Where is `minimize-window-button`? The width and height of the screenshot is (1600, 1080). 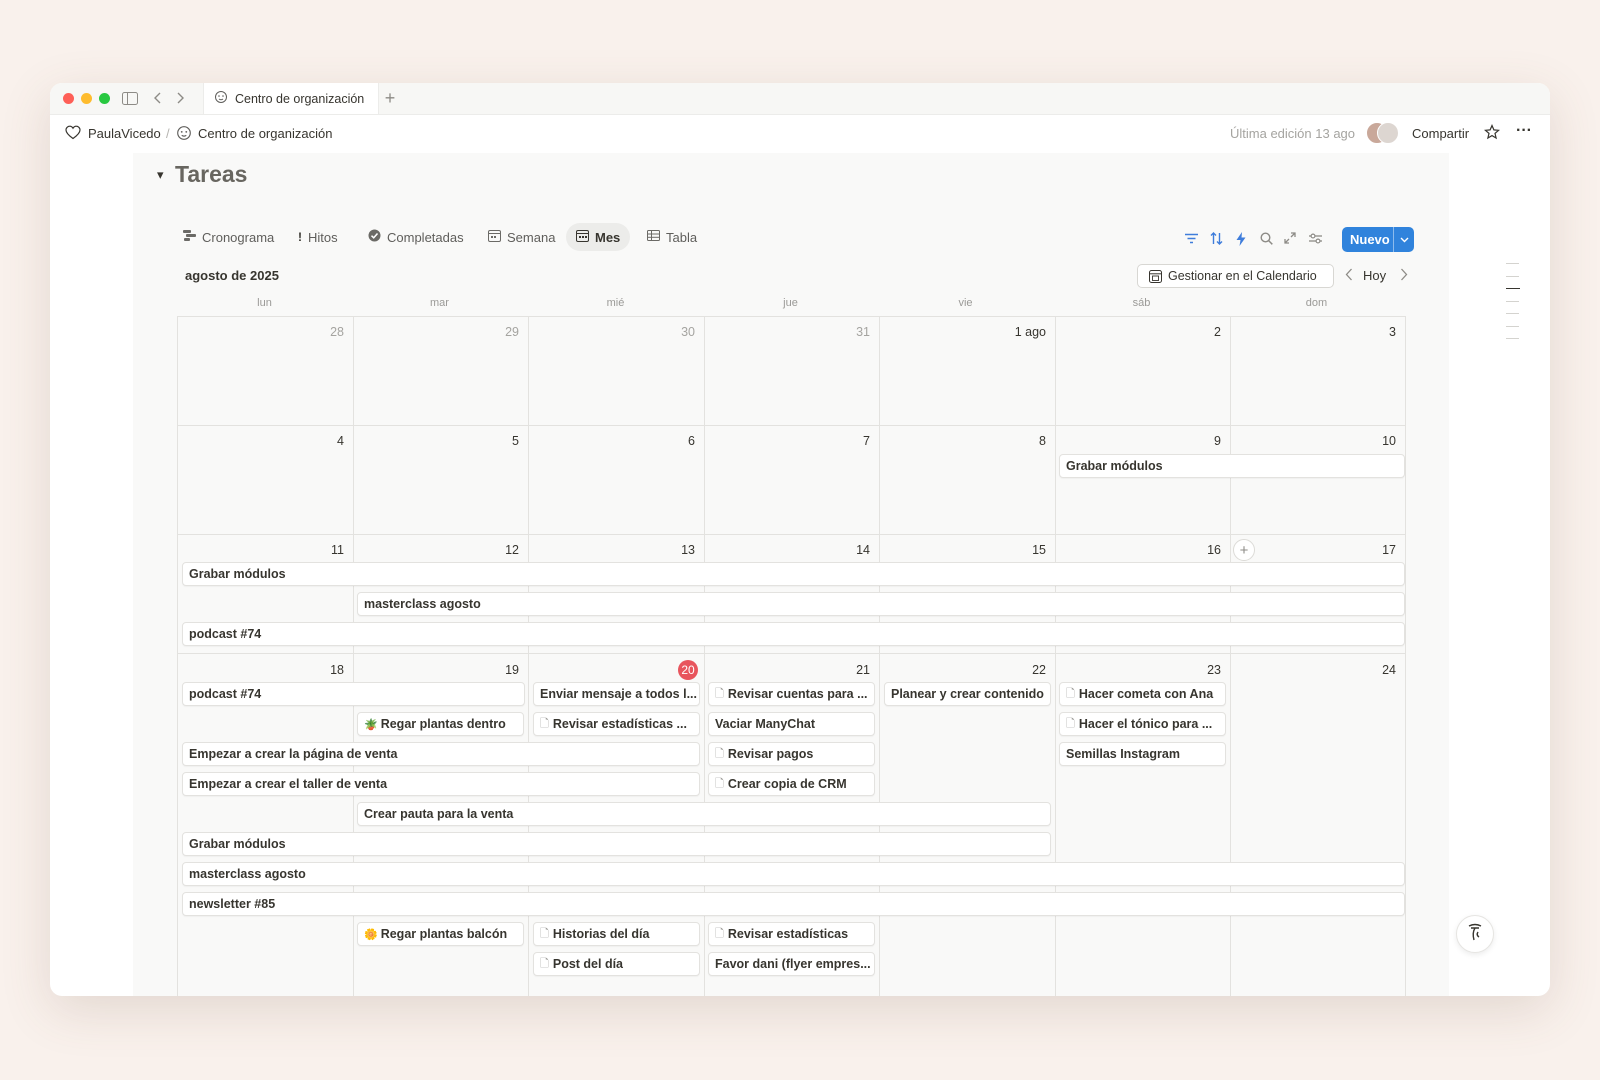 minimize-window-button is located at coordinates (86, 98).